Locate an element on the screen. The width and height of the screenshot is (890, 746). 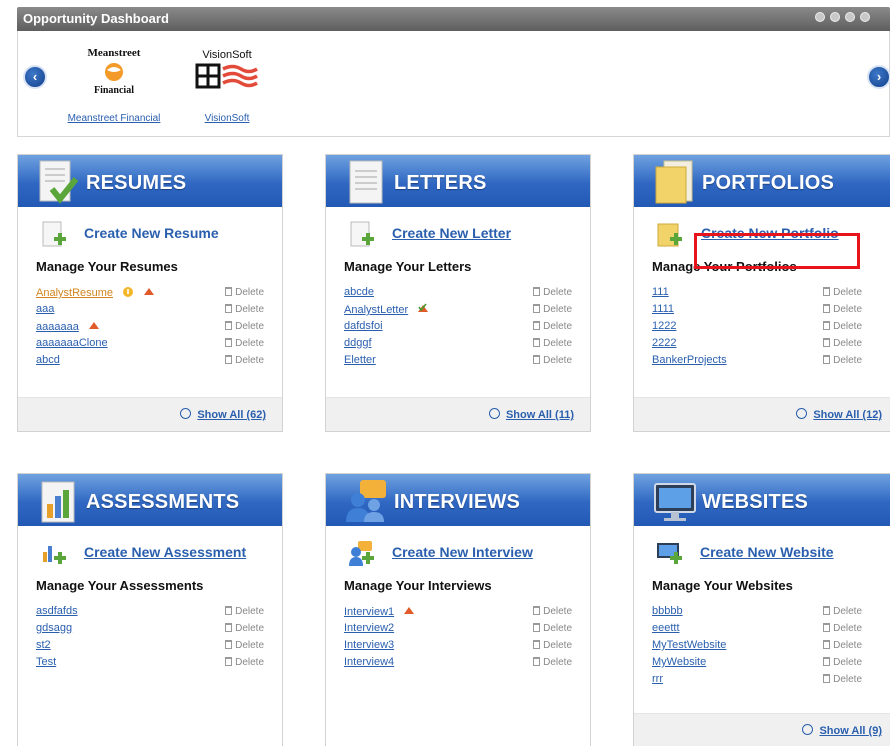
portfolio-link: BankerProjects is located at coordinates (689, 360).